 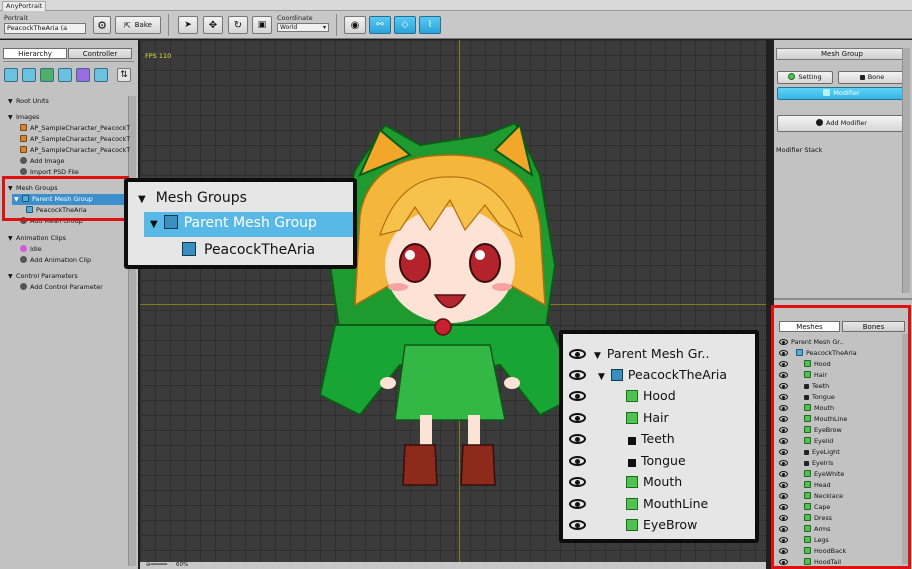 What do you see at coordinates (380, 25) in the screenshot?
I see `bones-visibility-button: ⚯` at bounding box center [380, 25].